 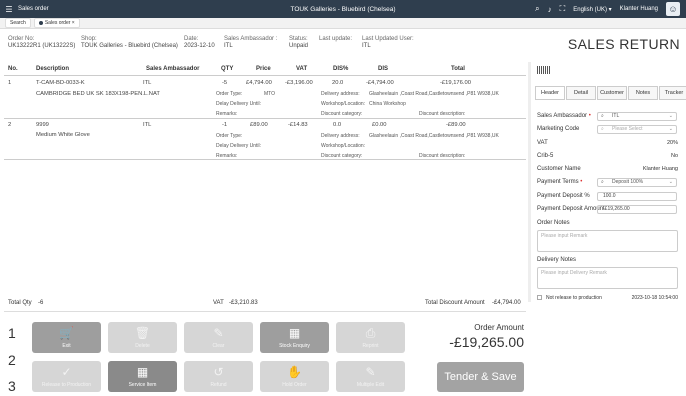 I want to click on language-select: English (UK) ▾, so click(x=592, y=9).